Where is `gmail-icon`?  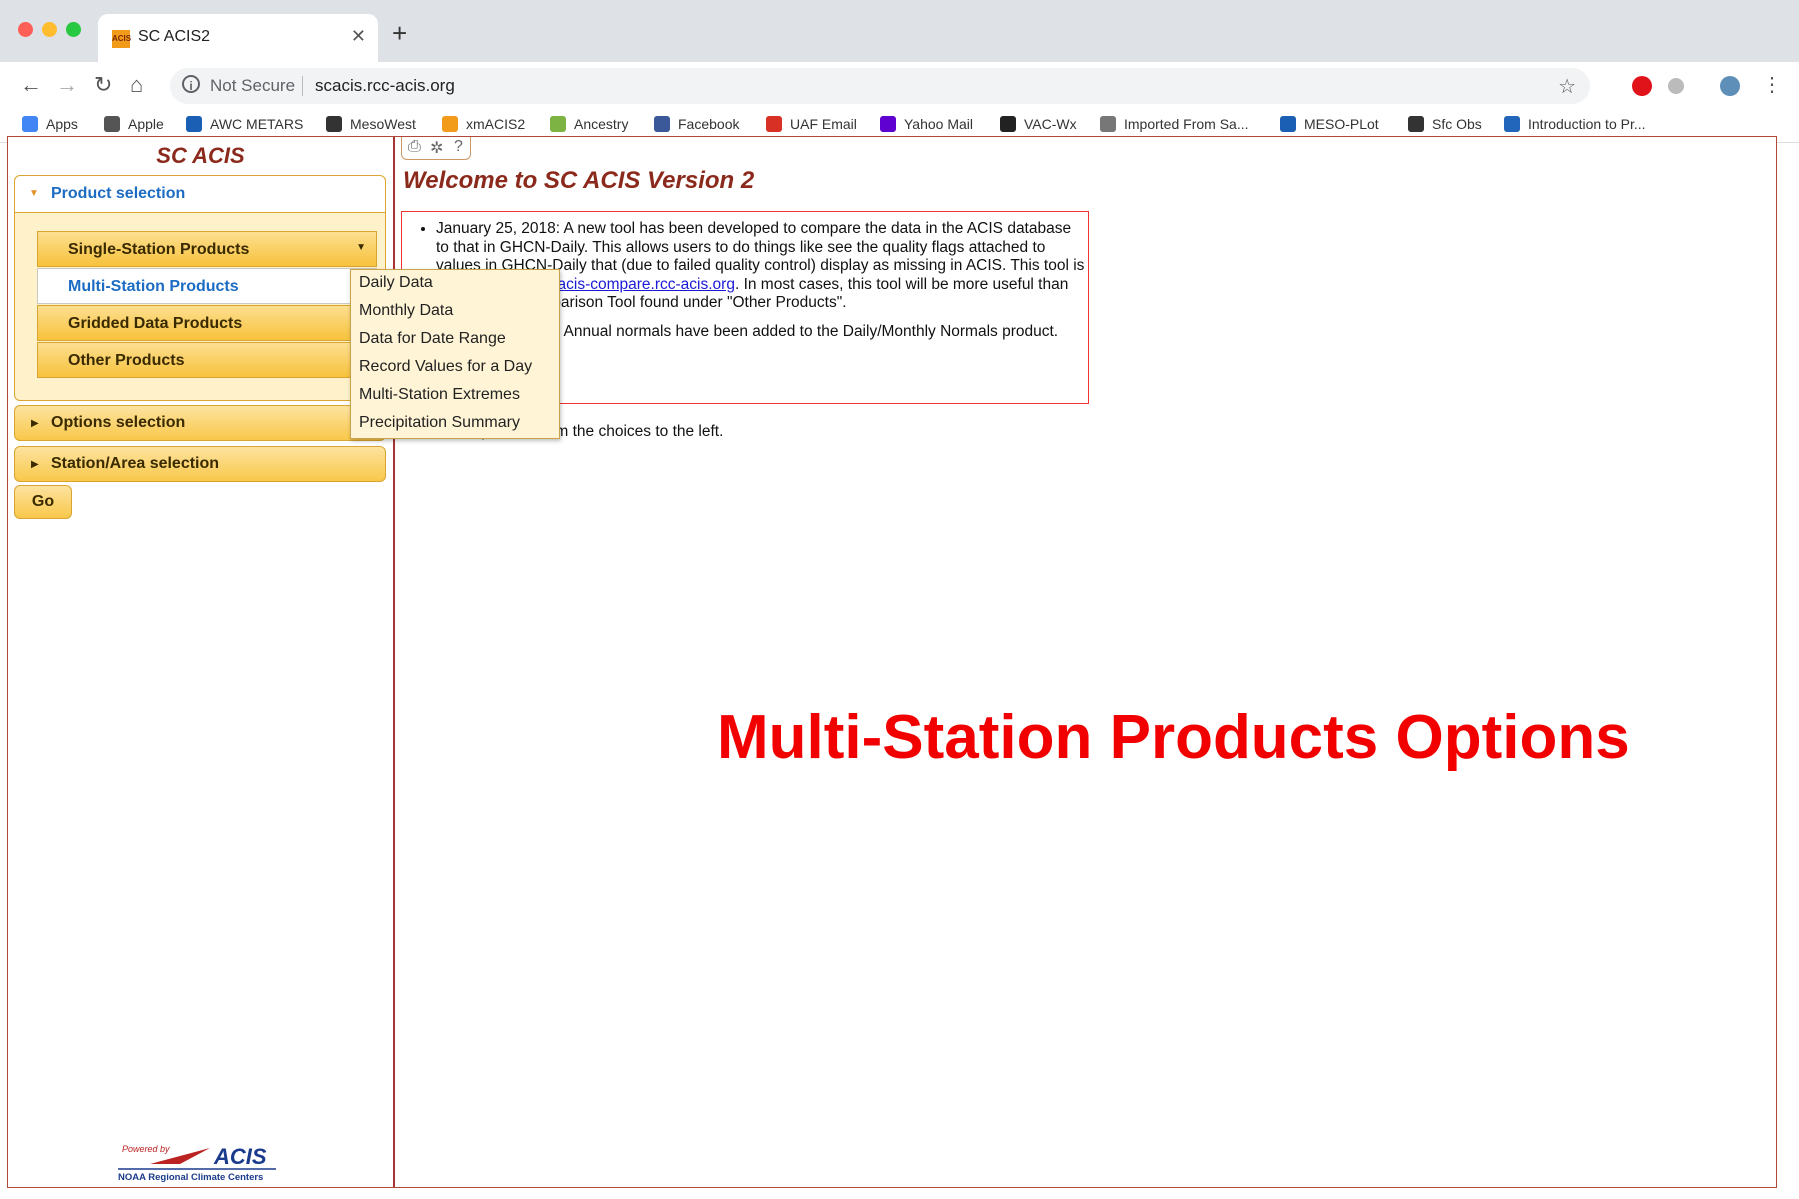
gmail-icon is located at coordinates (774, 124).